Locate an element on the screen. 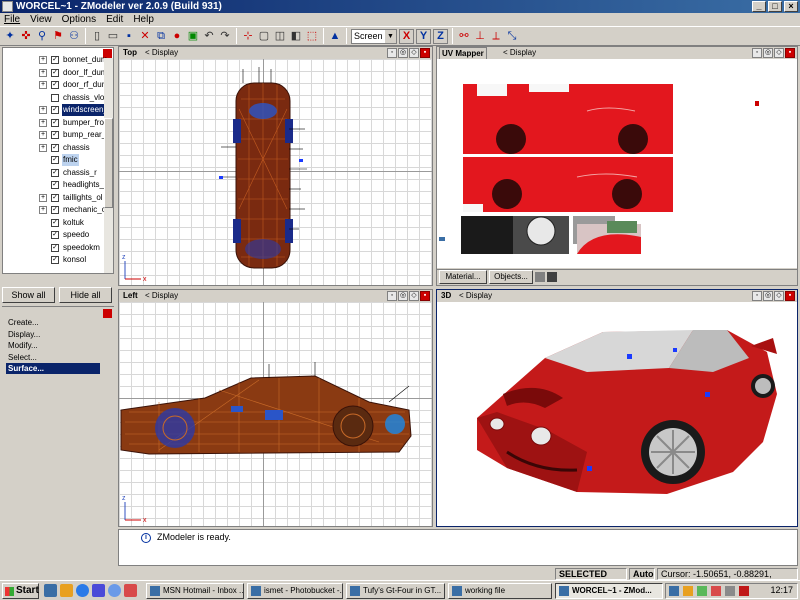 The image size is (800, 600). delete-icon: ✕ is located at coordinates (145, 36).